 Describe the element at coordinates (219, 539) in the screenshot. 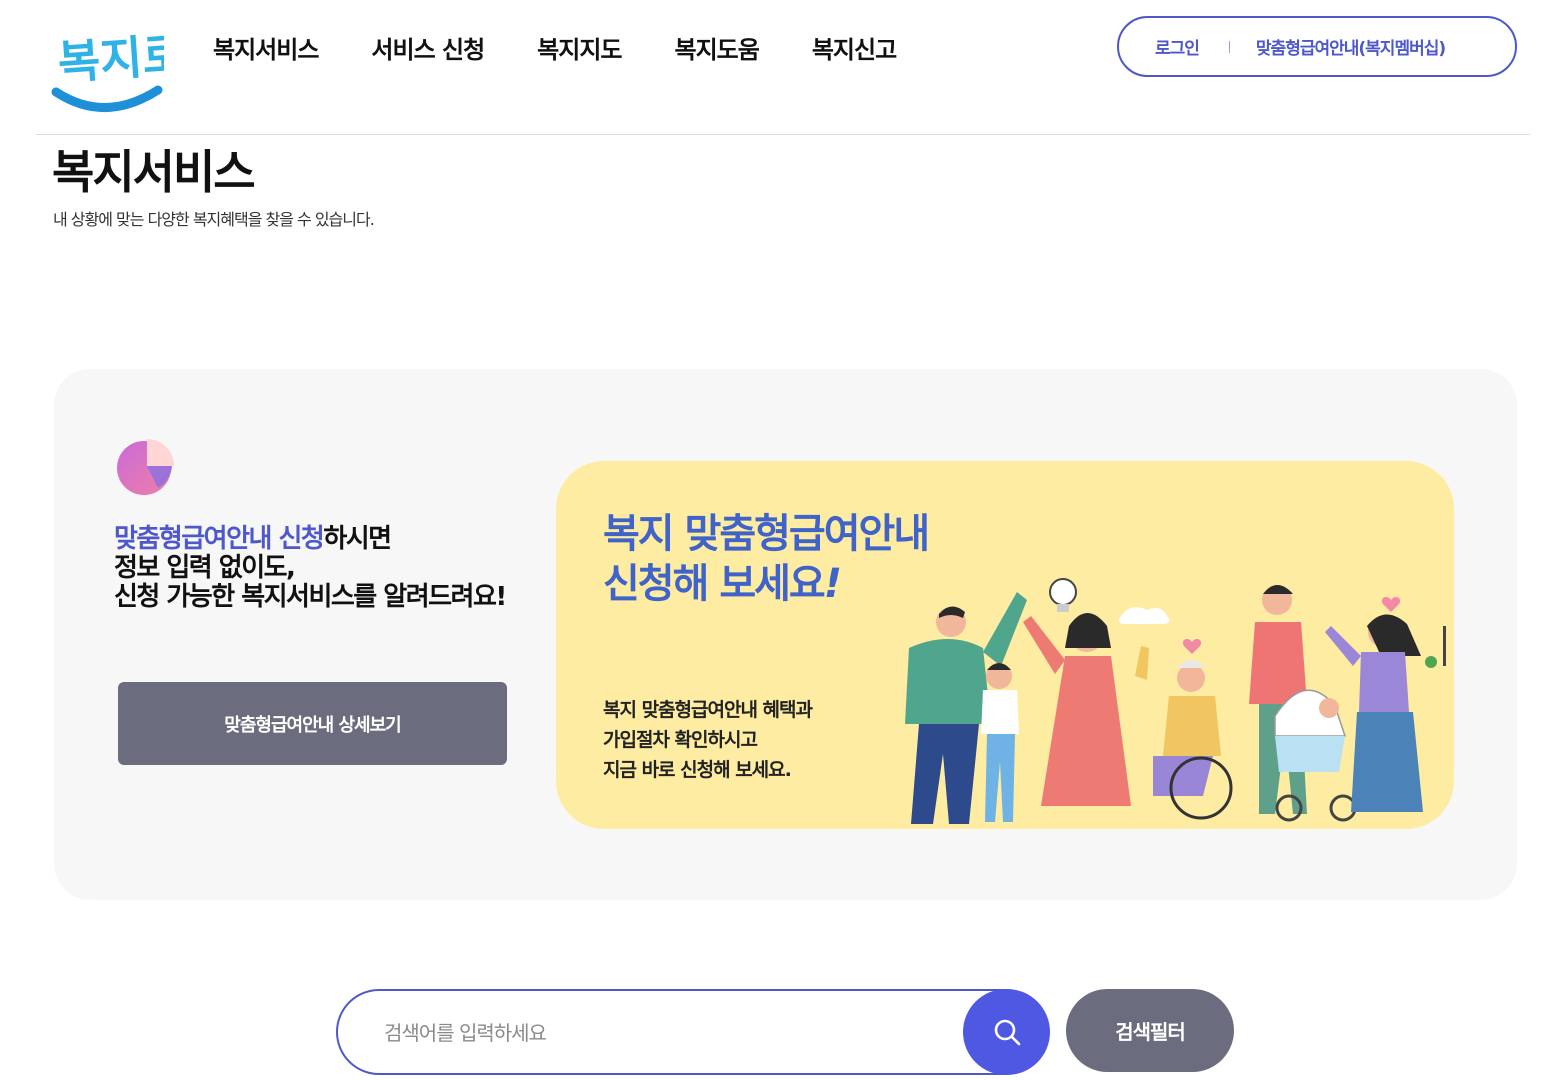

I see `promo-highlight: 맞춤형급여안내 신청` at that location.